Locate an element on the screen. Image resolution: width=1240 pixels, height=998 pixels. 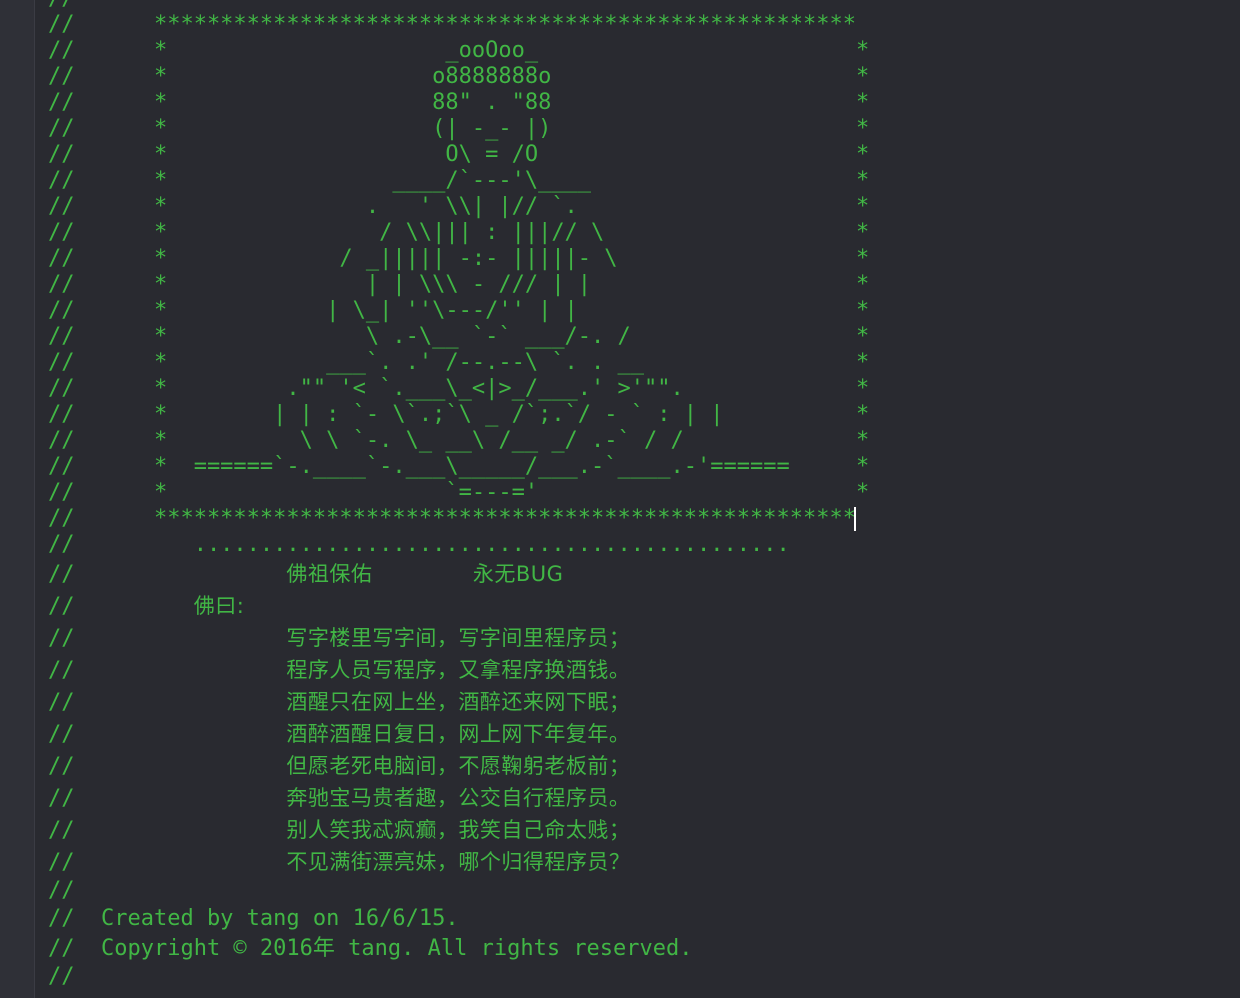
text-caret is located at coordinates (854, 519).